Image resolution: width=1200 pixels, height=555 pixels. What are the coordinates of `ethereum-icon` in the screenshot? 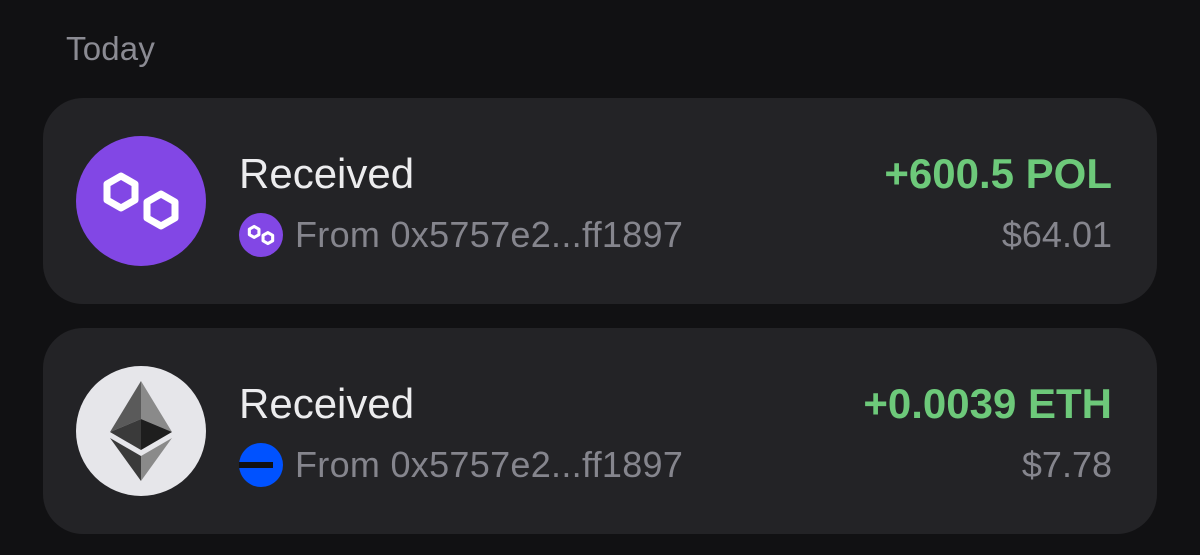 It's located at (141, 431).